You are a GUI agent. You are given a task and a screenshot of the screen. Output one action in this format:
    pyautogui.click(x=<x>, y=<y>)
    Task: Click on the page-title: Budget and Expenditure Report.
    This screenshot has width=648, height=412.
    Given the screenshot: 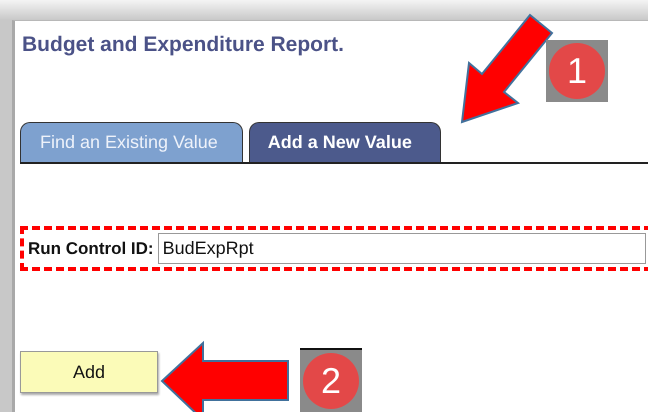 What is the action you would take?
    pyautogui.click(x=183, y=45)
    